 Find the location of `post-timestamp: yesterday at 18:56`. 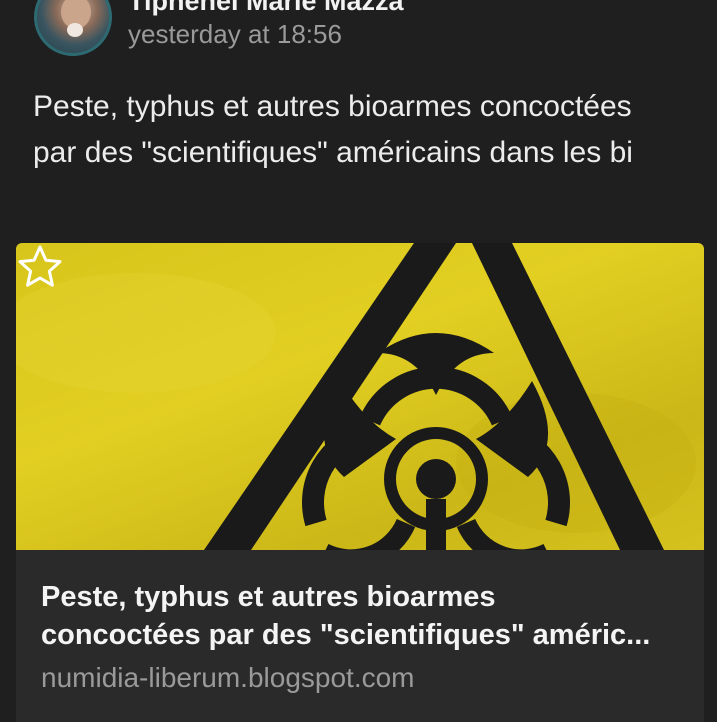

post-timestamp: yesterday at 18:56 is located at coordinates (235, 34).